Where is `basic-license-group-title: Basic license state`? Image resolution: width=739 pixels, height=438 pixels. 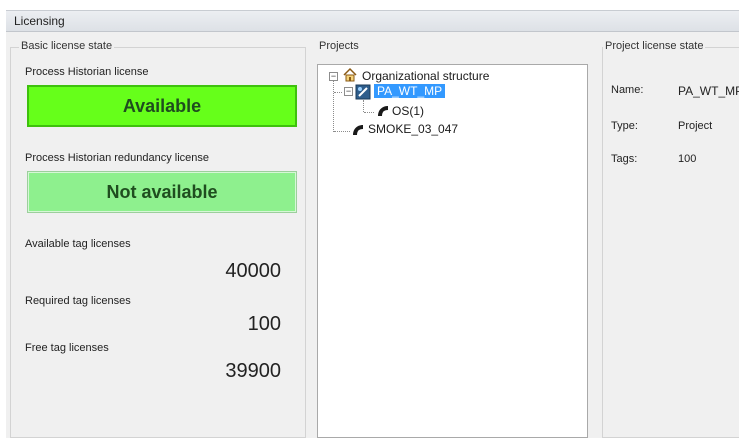
basic-license-group-title: Basic license state is located at coordinates (67, 46).